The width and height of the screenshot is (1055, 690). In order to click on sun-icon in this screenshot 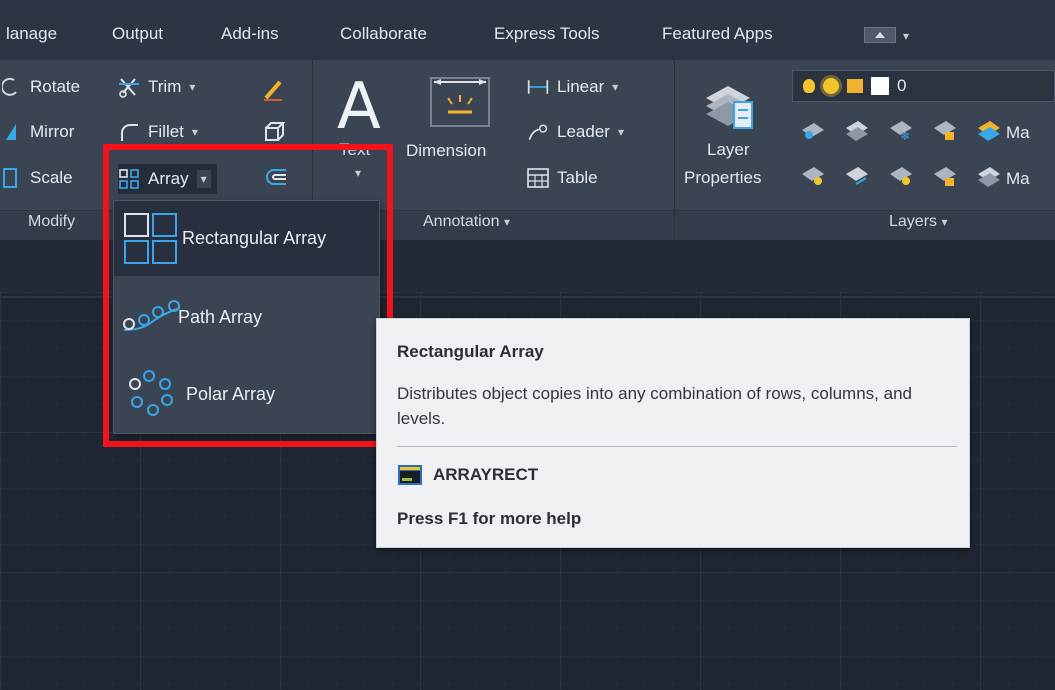, I will do `click(831, 86)`.